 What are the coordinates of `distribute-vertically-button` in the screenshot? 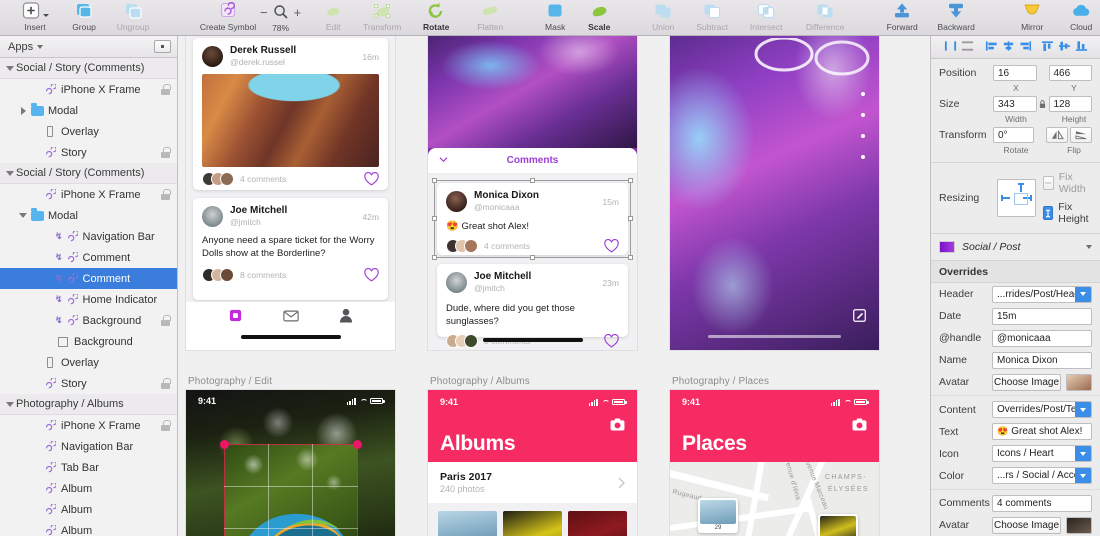 It's located at (967, 47).